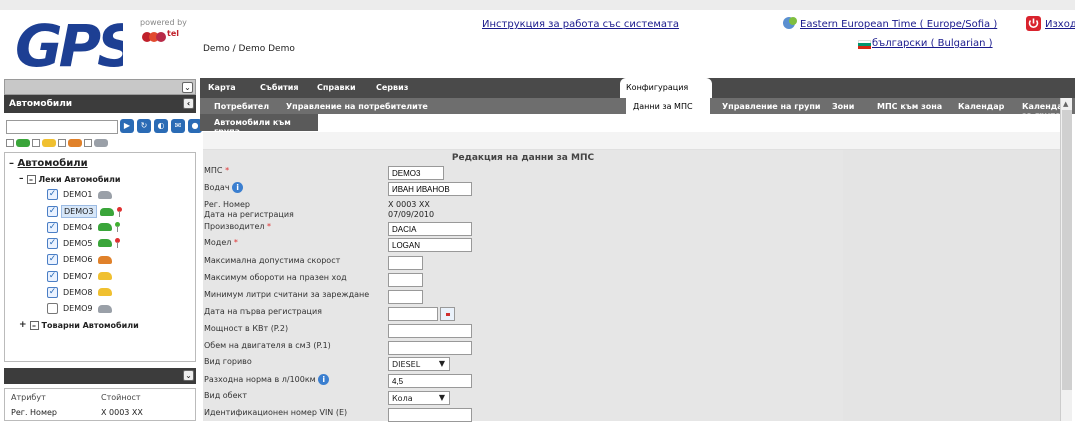 This screenshot has width=1075, height=422. I want to click on tree-vehicle-item: ✓ DEMO5, so click(83, 243).